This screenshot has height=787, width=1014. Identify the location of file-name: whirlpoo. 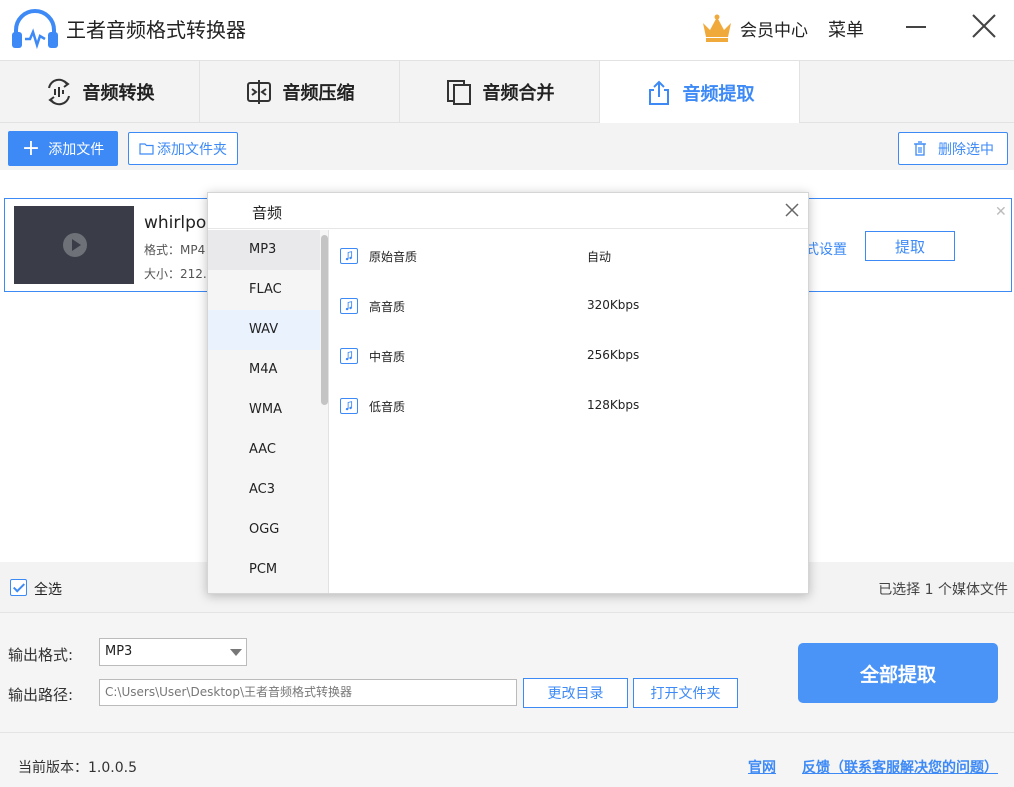
(180, 223).